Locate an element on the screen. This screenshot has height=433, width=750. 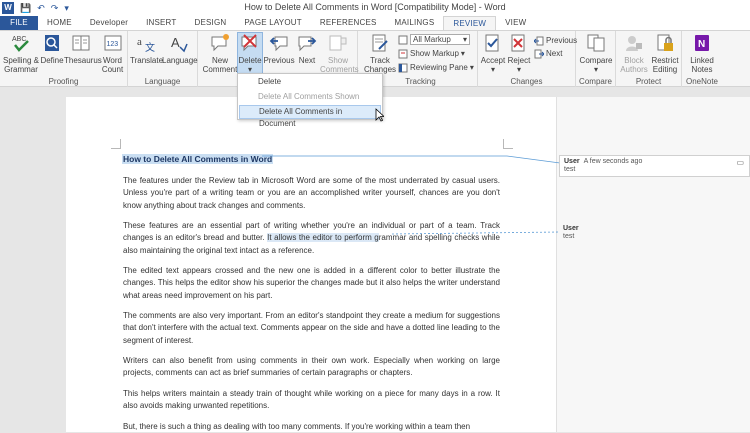
comment-balloon: User A few seconds ago ▭ test is located at coordinates (654, 166).